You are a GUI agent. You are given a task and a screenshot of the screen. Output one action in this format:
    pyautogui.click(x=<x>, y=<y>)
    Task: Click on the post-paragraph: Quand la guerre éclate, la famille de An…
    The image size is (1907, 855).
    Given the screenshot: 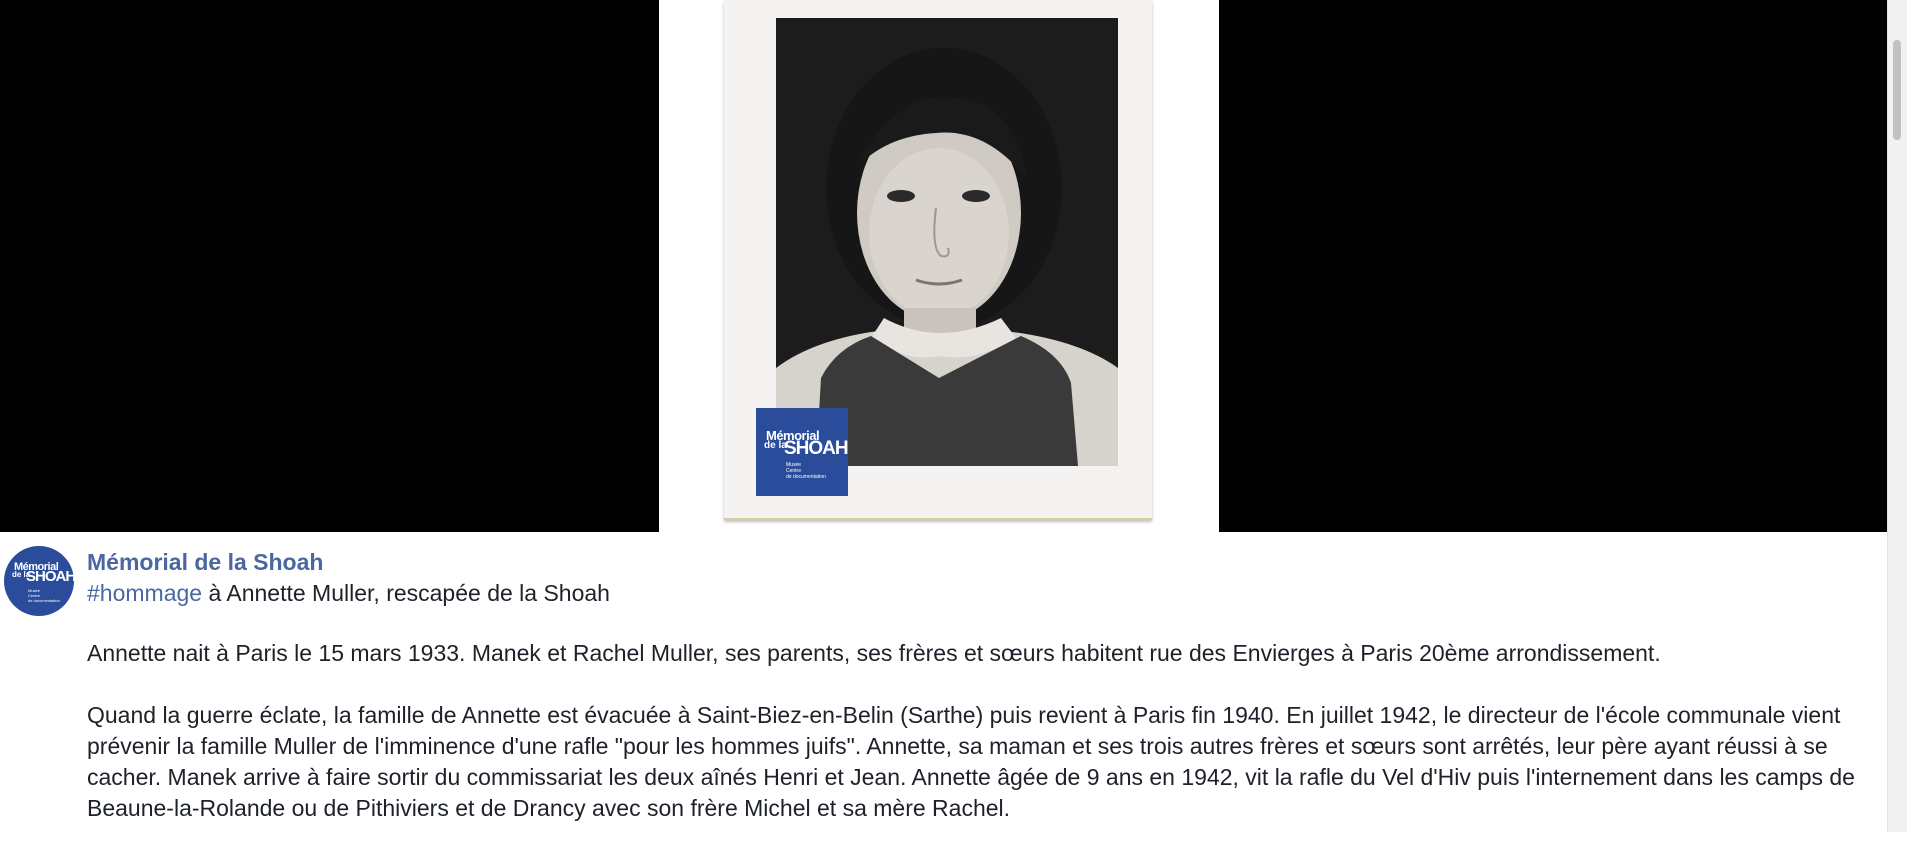 What is the action you would take?
    pyautogui.click(x=971, y=761)
    